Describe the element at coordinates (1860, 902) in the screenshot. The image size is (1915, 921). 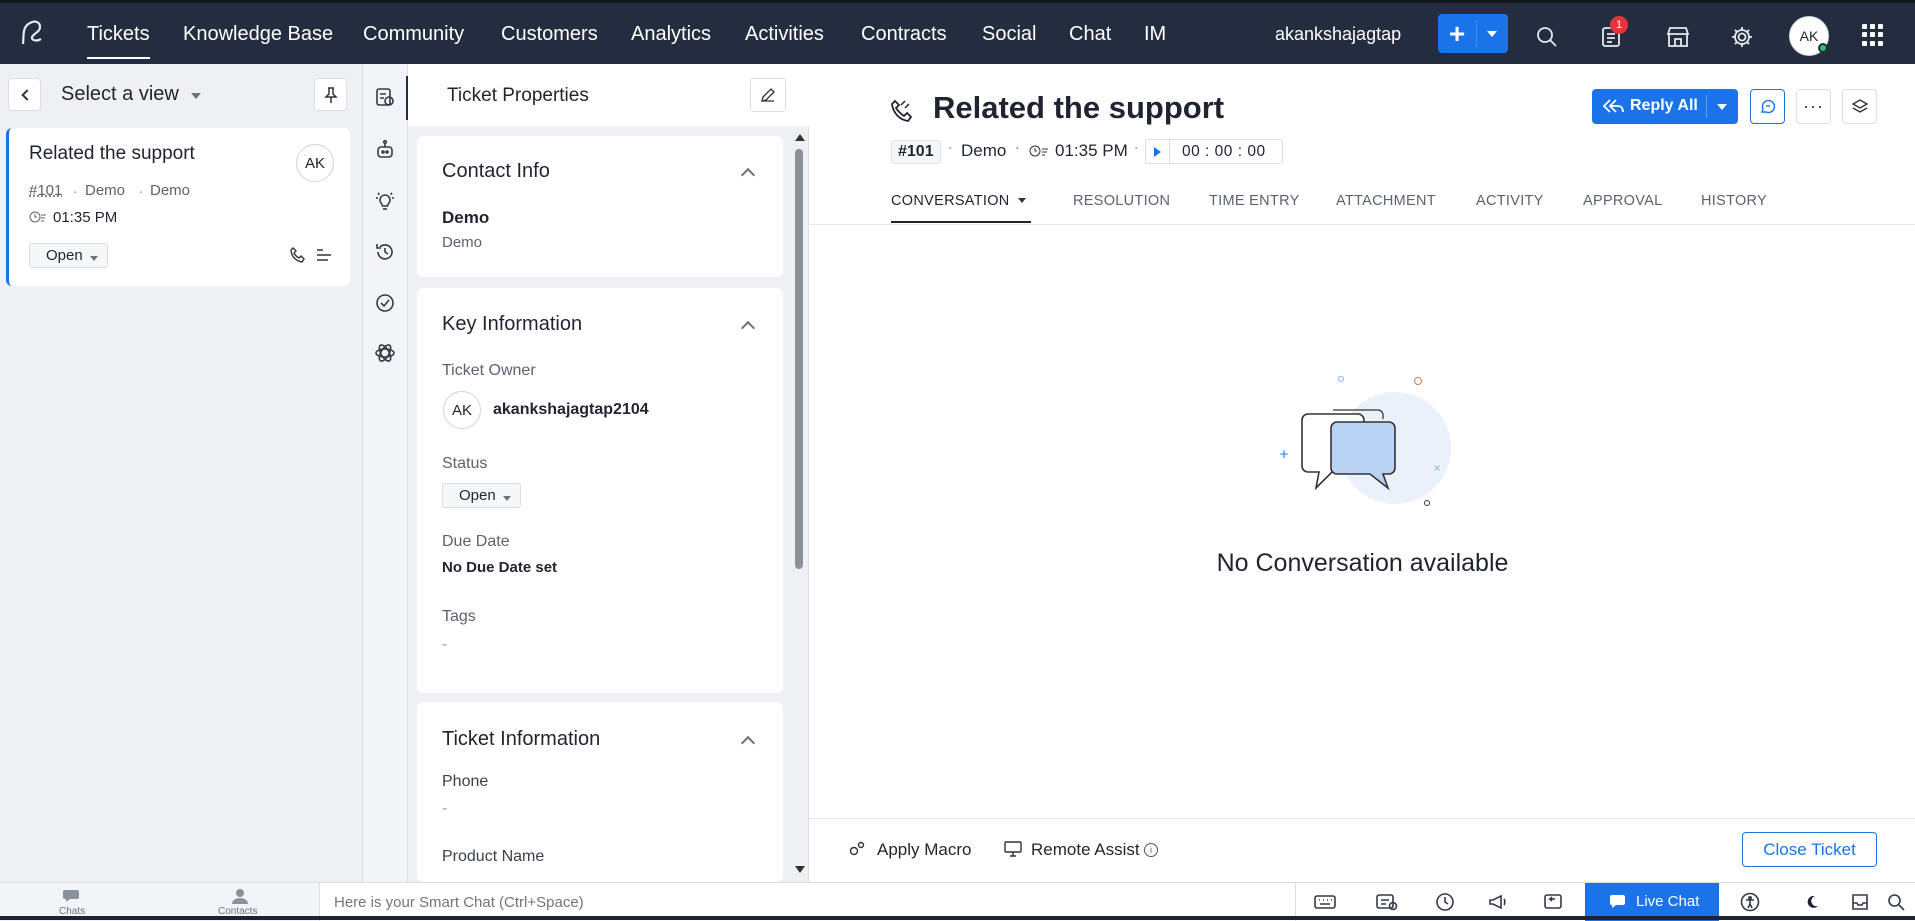
I see `inbox-icon` at that location.